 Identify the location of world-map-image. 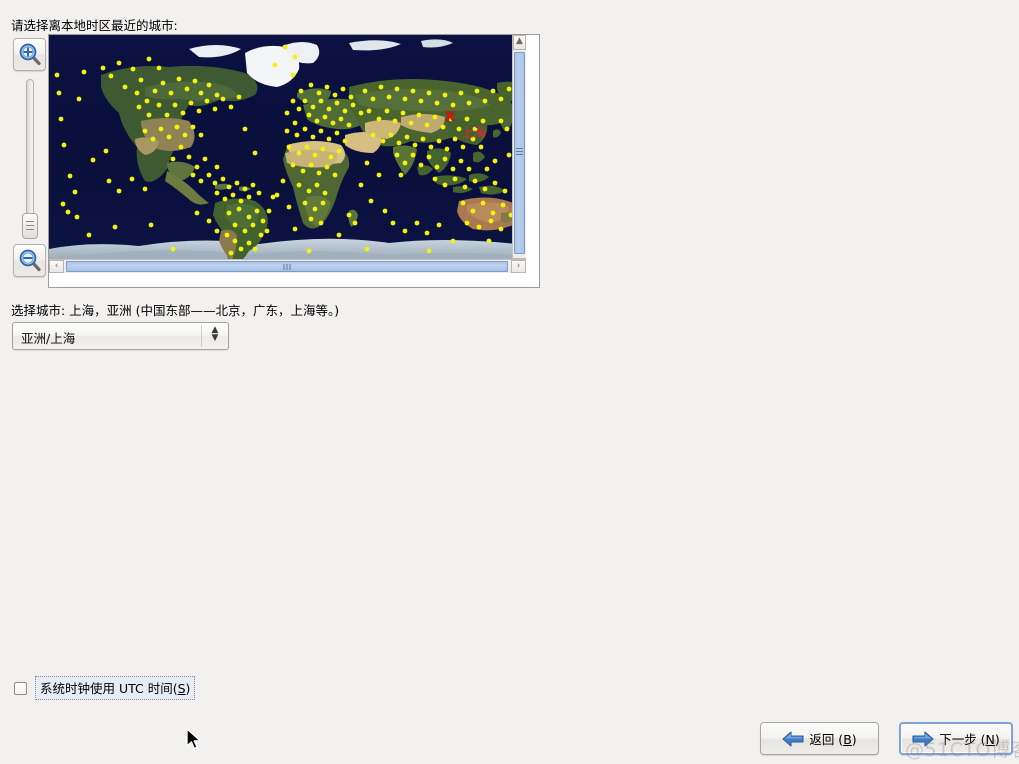
(287, 154).